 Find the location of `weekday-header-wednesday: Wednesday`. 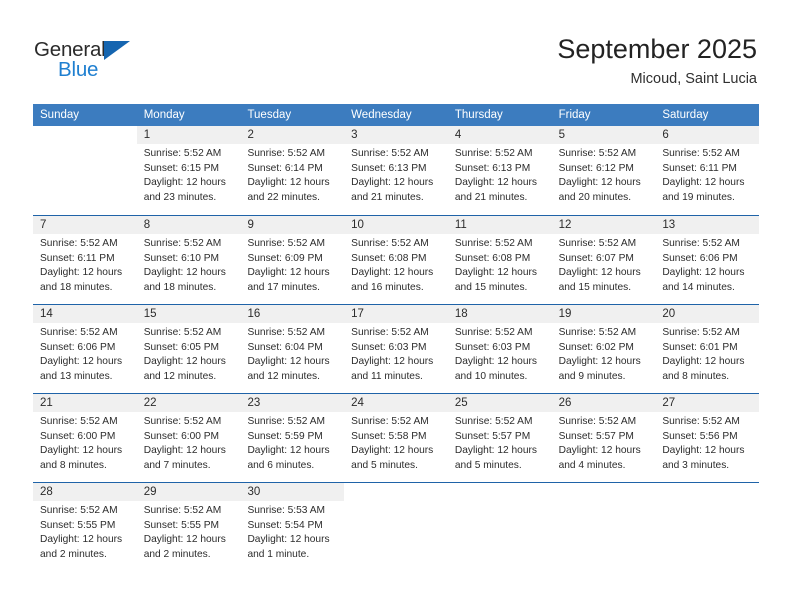

weekday-header-wednesday: Wednesday is located at coordinates (381, 115).